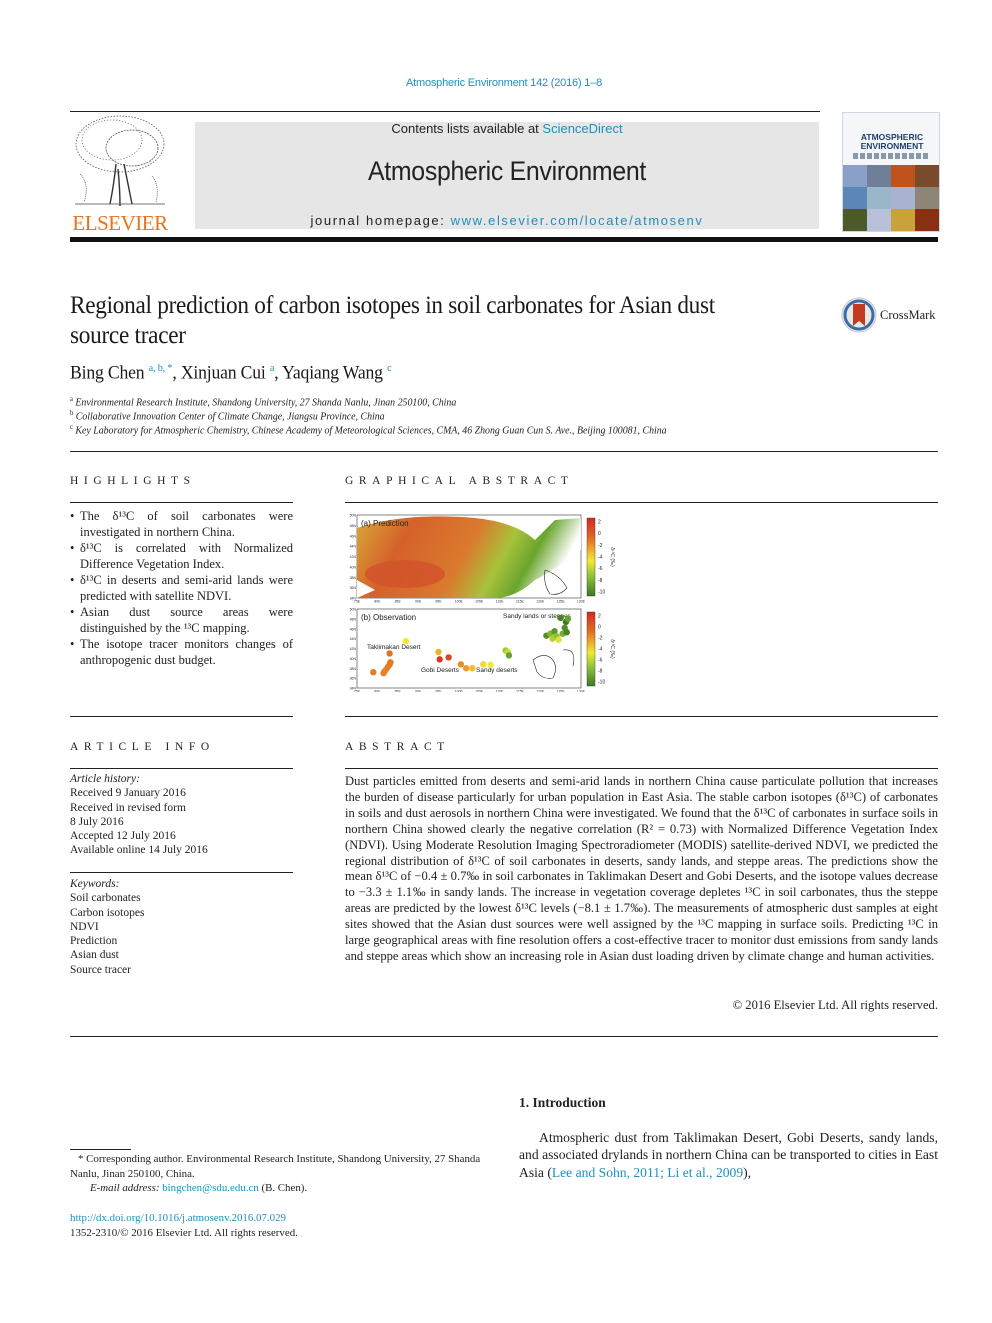  Describe the element at coordinates (223, 372) in the screenshot. I see `author-name: Xinjuan Cui` at that location.